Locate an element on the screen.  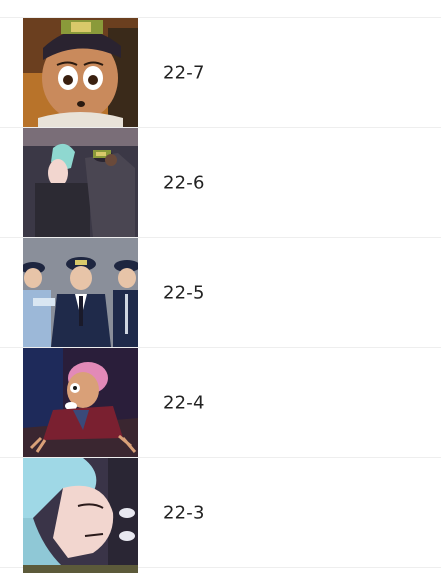
next-episode-thumbnail-partial is located at coordinates (80, 569).